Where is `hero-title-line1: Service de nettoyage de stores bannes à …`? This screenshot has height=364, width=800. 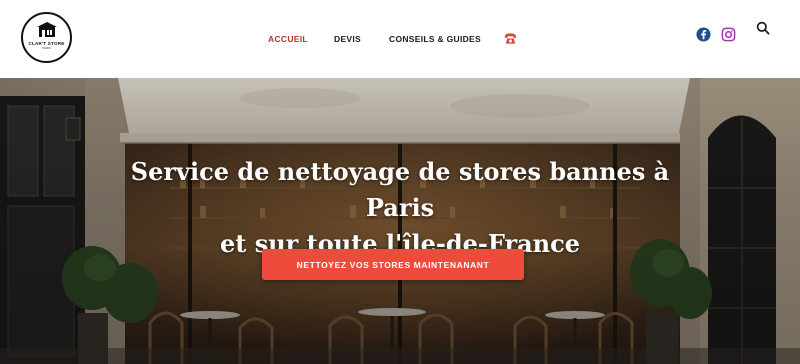 hero-title-line1: Service de nettoyage de stores bannes à … is located at coordinates (400, 189).